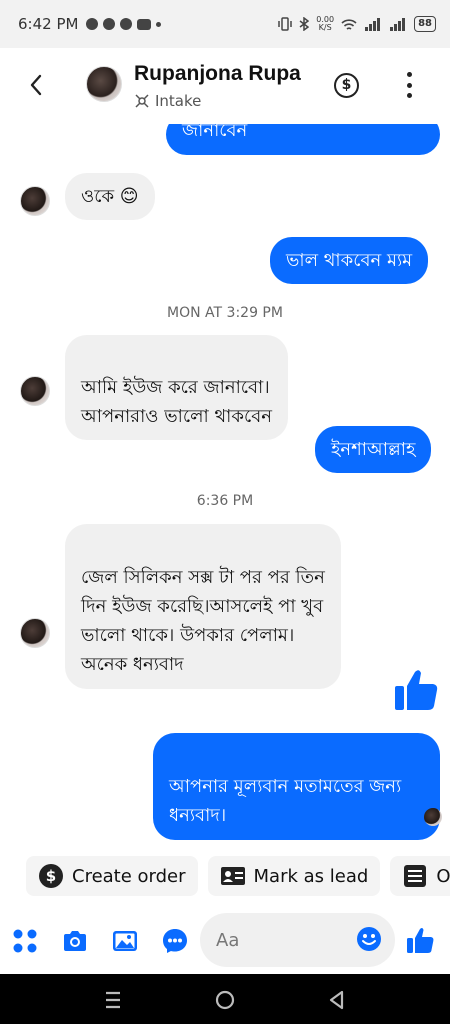  I want to click on orders-button: Or, so click(420, 876).